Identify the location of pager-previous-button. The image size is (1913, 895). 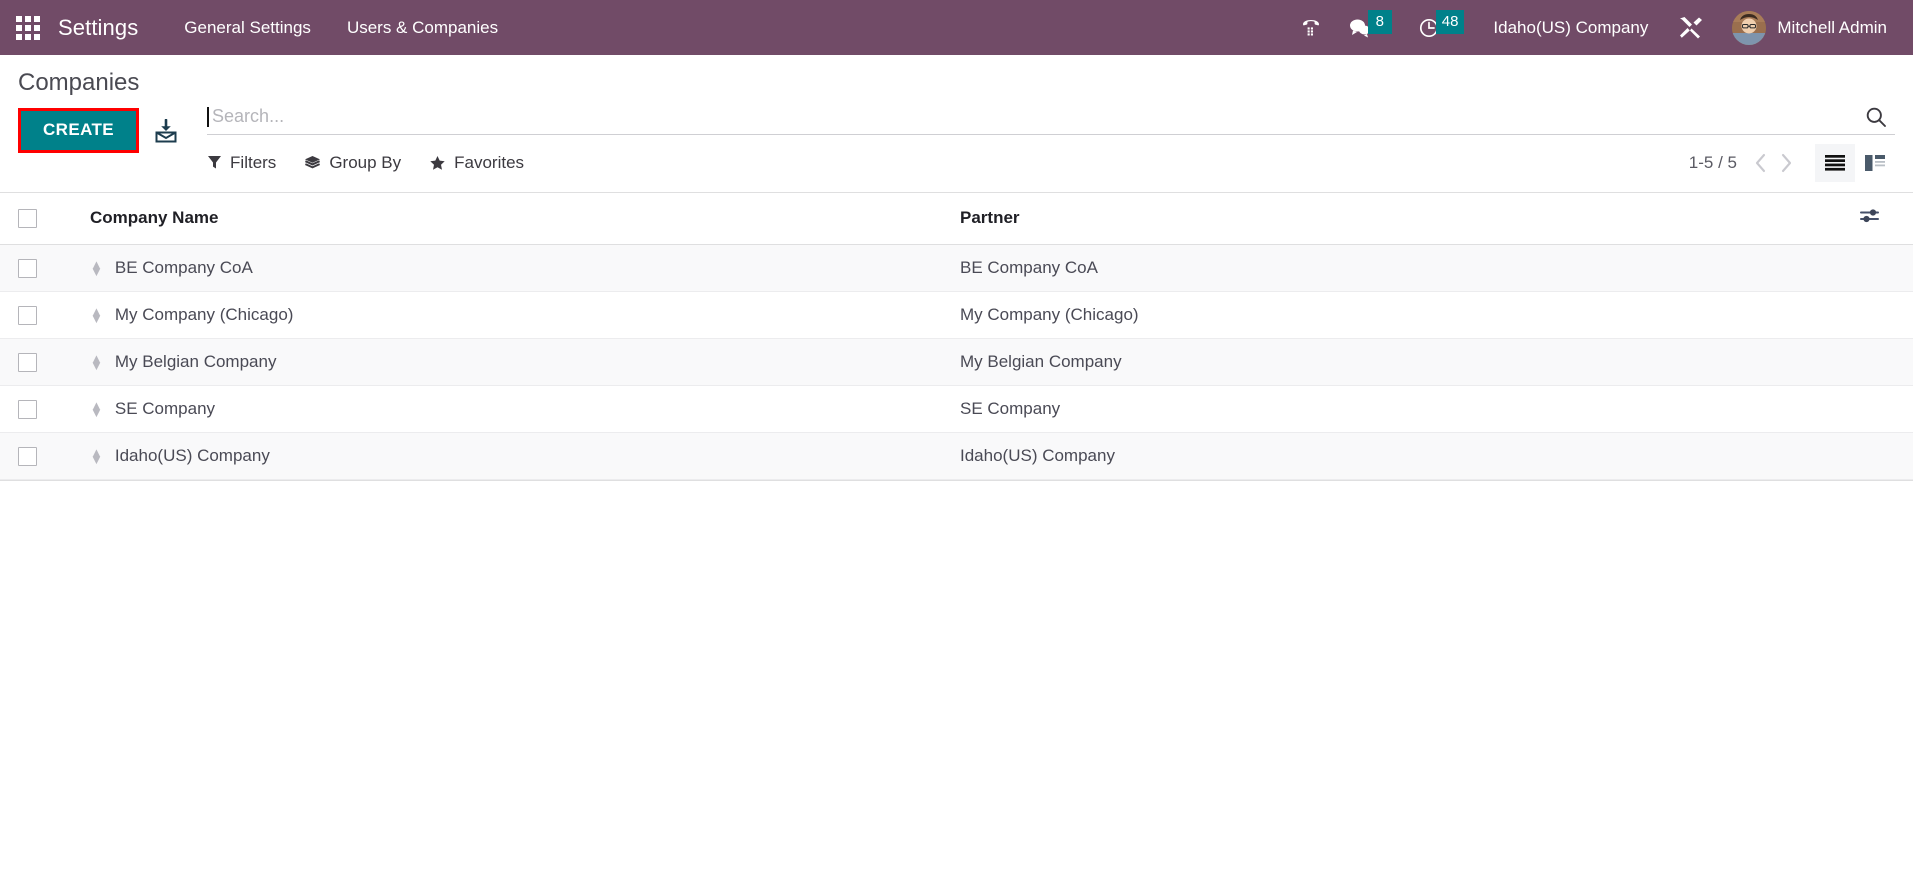
(1760, 163).